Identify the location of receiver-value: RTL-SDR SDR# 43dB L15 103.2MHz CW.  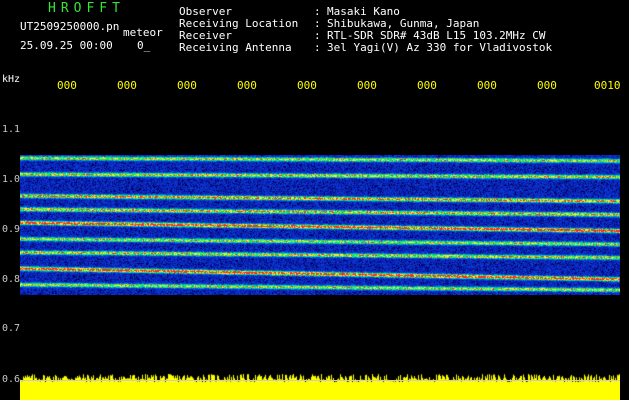
(436, 35).